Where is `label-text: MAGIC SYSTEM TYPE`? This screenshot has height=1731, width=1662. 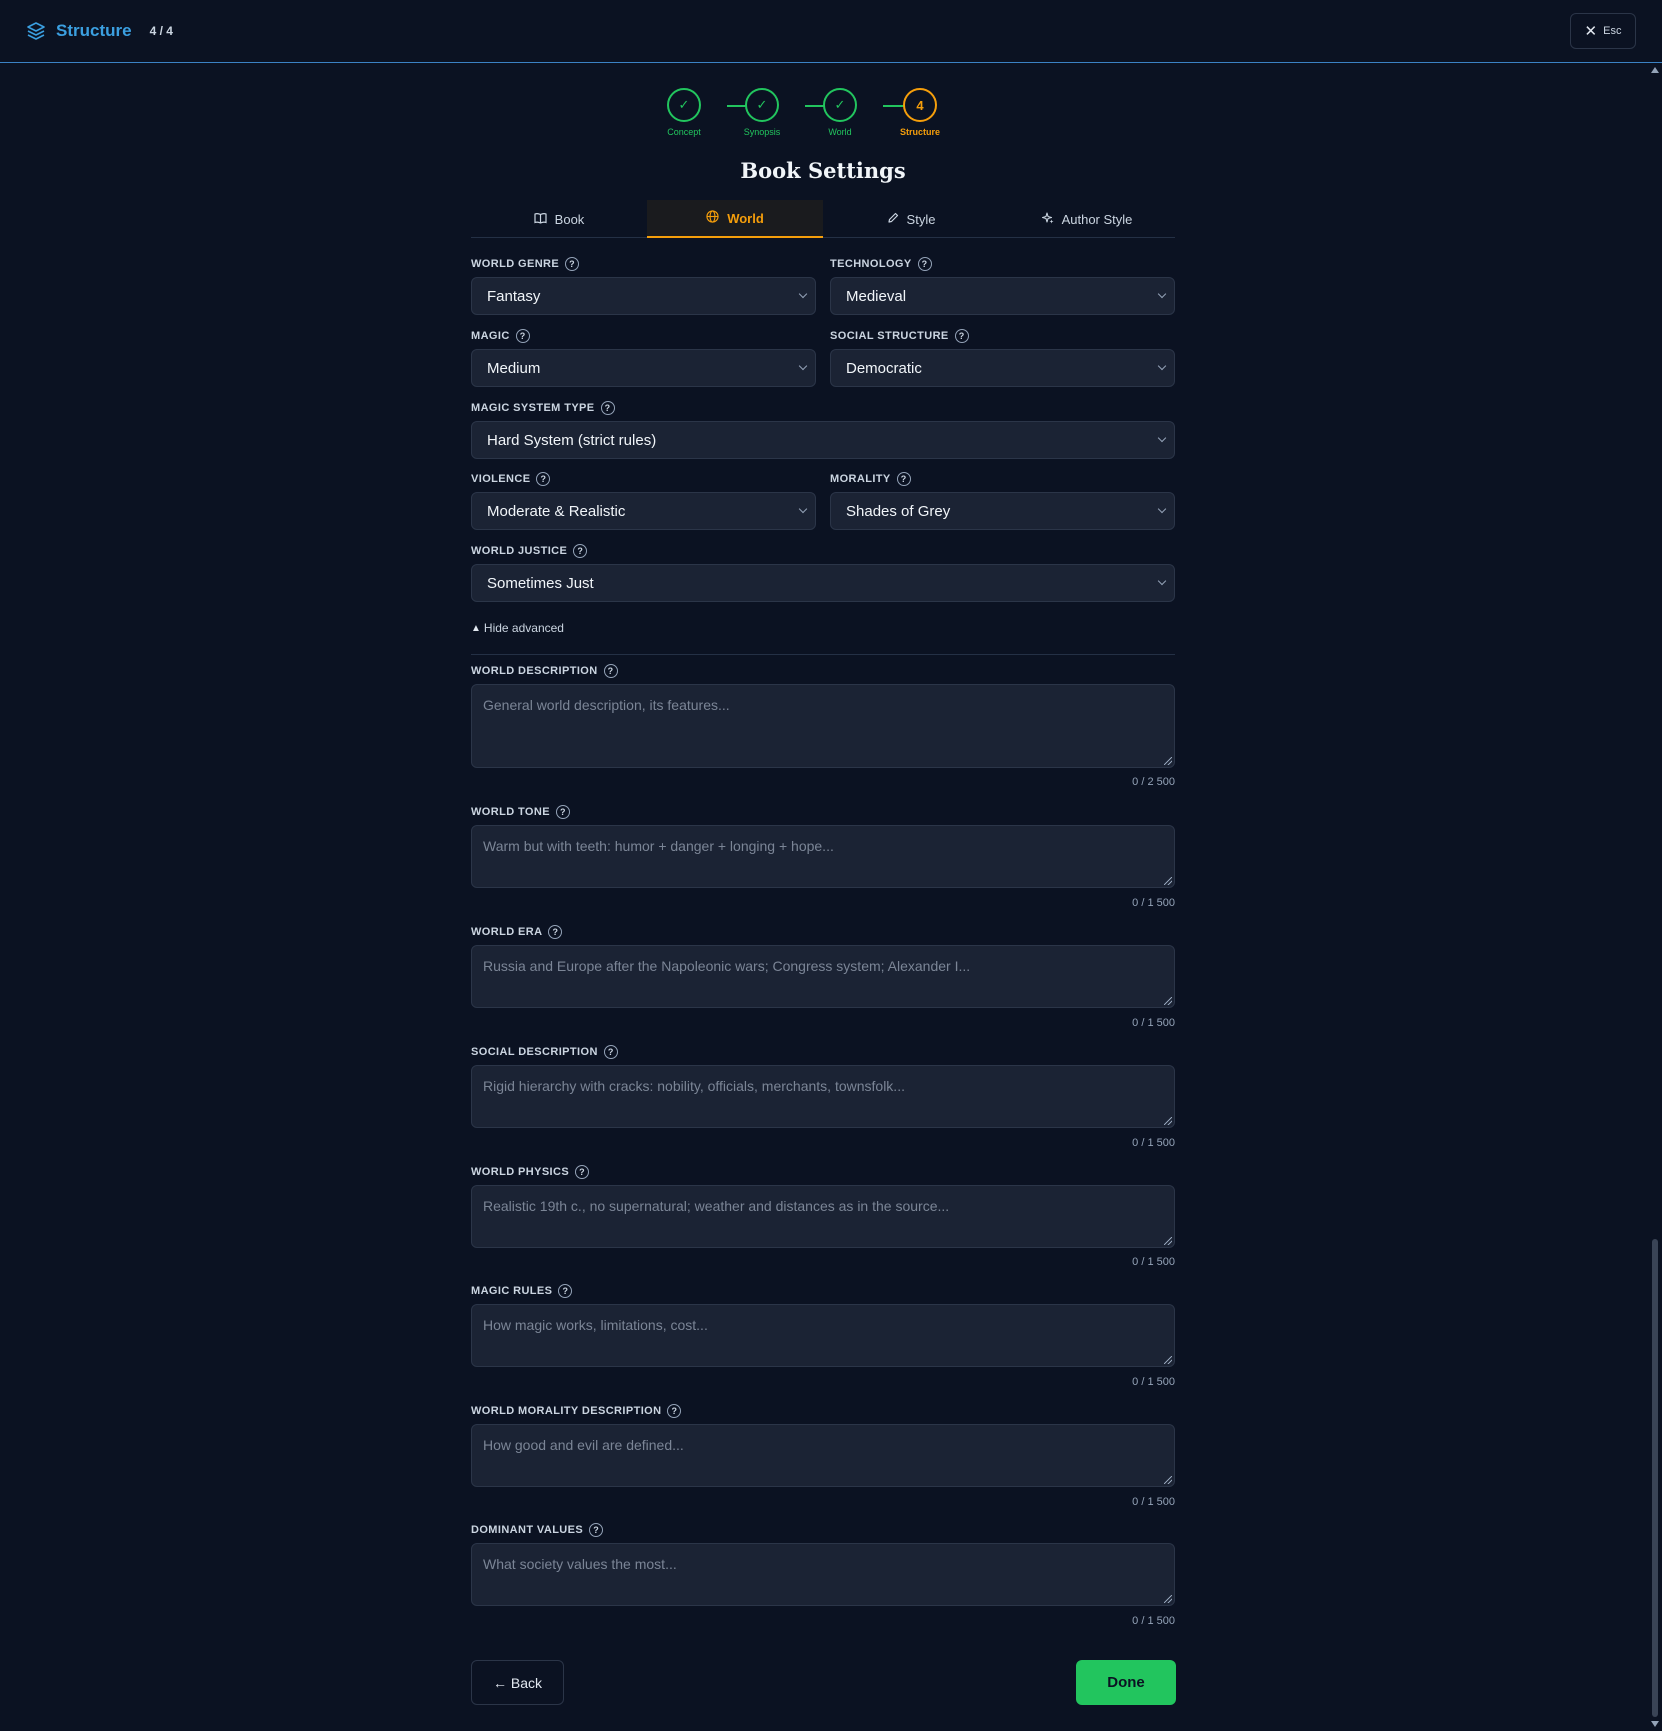 label-text: MAGIC SYSTEM TYPE is located at coordinates (533, 408).